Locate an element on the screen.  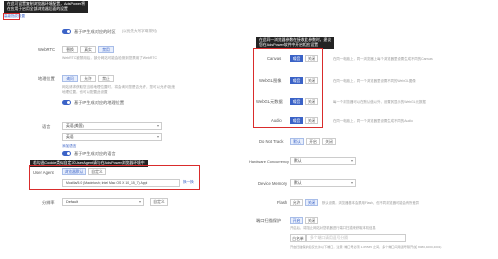
flash-off-button: 关闭 is located at coordinates (311, 202).